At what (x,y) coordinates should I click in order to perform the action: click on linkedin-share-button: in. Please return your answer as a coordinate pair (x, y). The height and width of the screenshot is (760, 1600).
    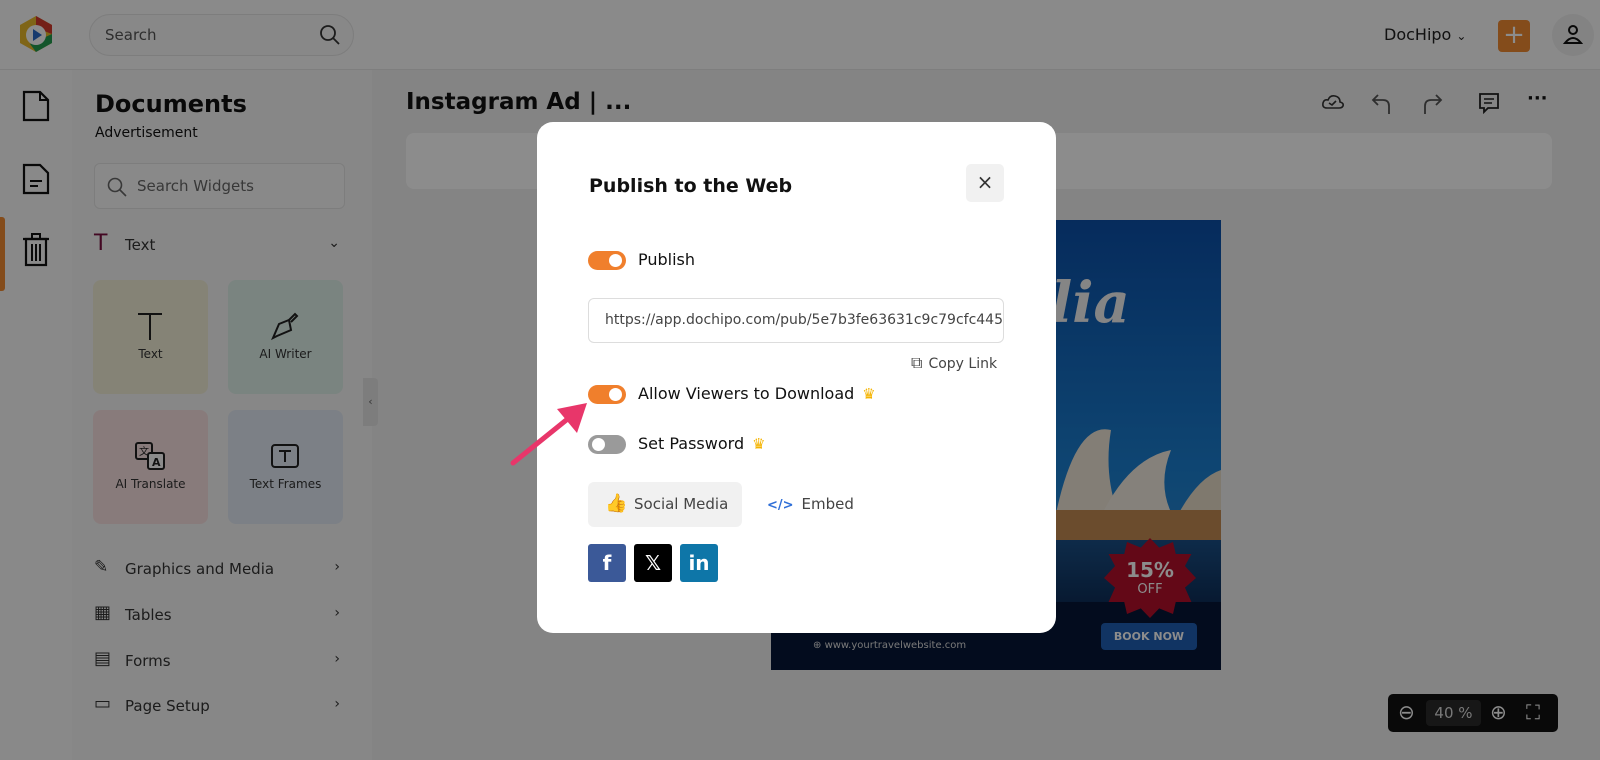
    Looking at the image, I should click on (699, 563).